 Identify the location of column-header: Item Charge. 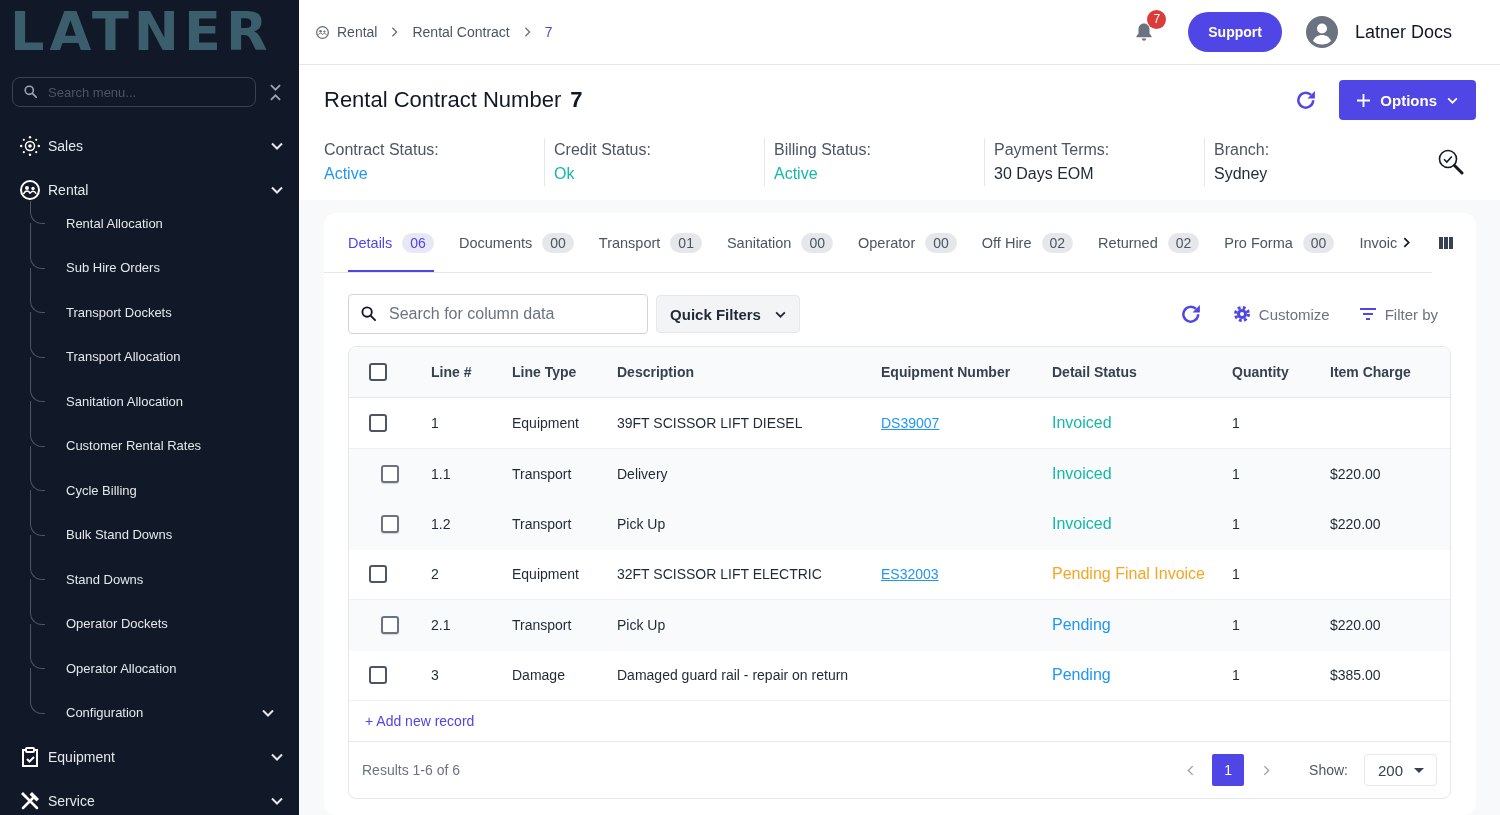
(1370, 372).